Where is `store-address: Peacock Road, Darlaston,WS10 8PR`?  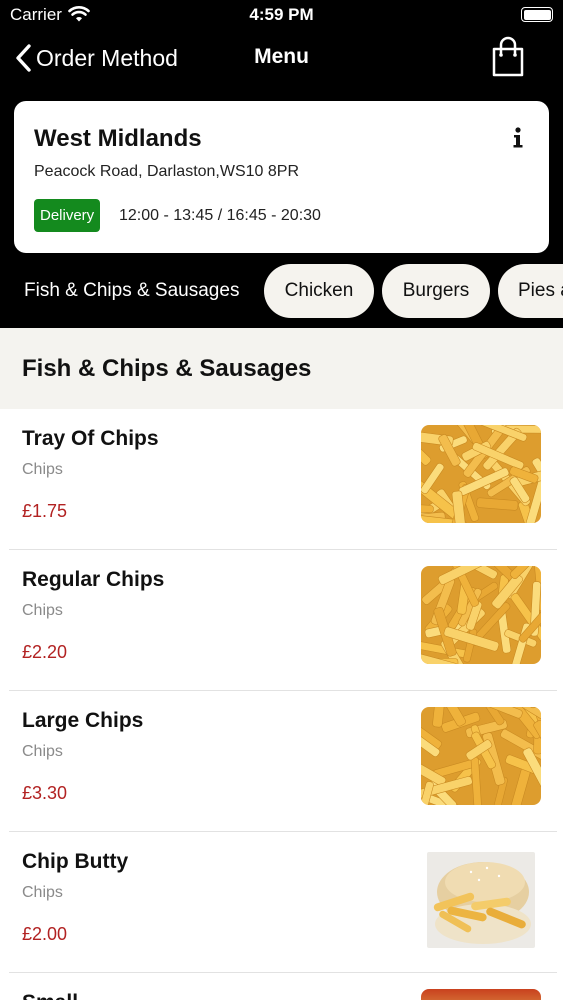 store-address: Peacock Road, Darlaston,WS10 8PR is located at coordinates (167, 171).